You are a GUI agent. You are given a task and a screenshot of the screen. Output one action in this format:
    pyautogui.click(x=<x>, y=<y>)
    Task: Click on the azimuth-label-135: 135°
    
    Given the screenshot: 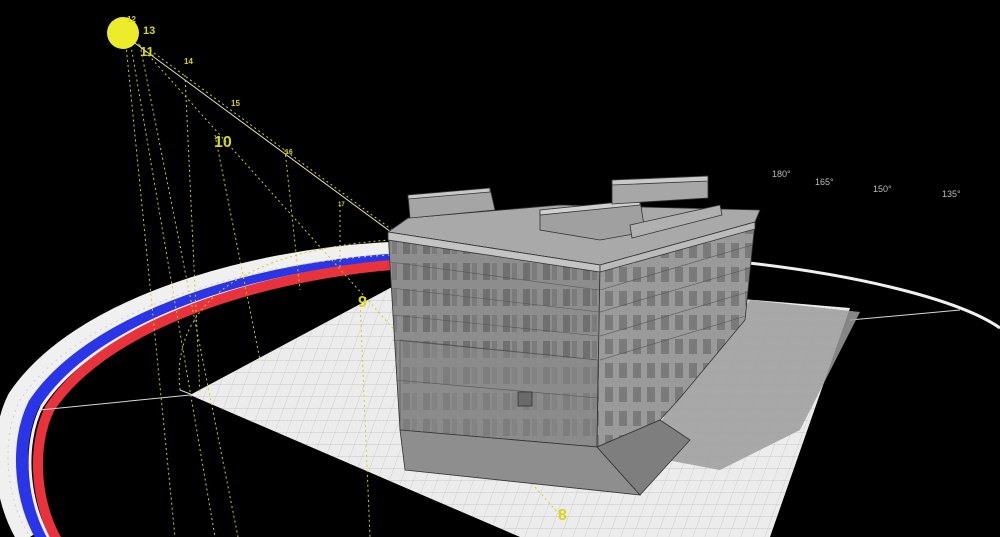 What is the action you would take?
    pyautogui.click(x=951, y=194)
    